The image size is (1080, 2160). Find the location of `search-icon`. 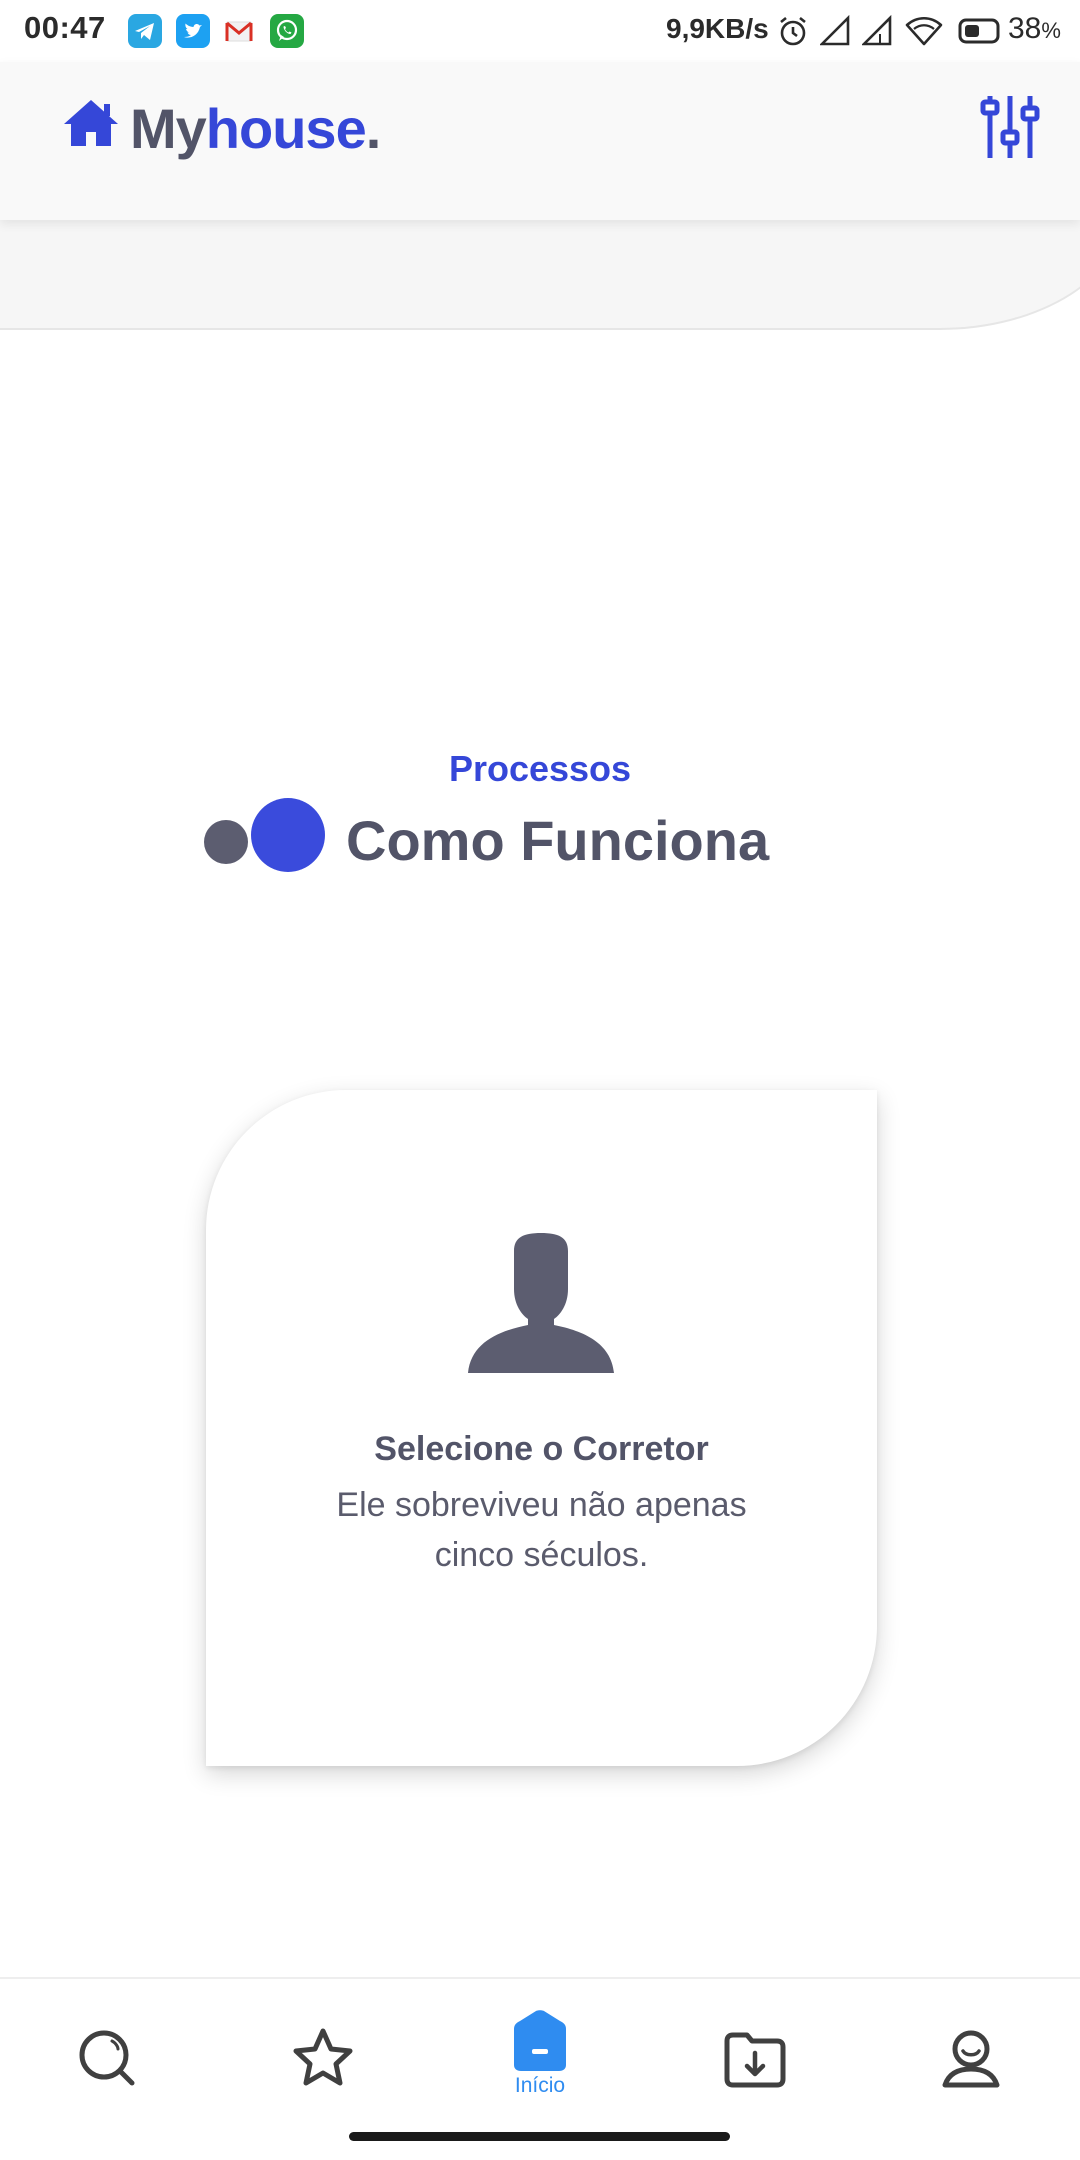

search-icon is located at coordinates (107, 2058).